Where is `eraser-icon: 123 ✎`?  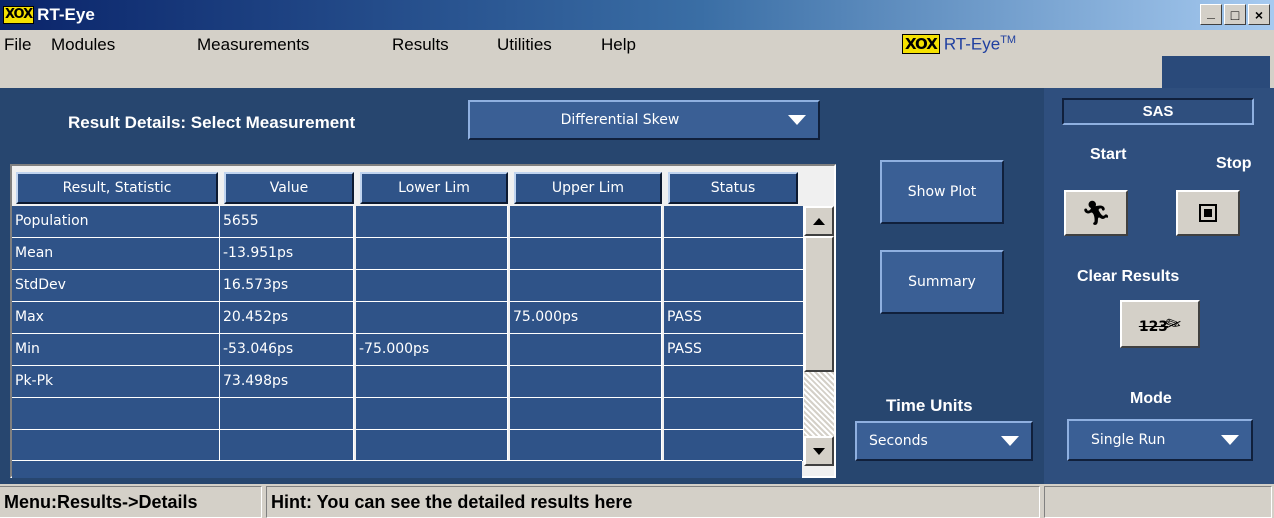 eraser-icon: 123 ✎ is located at coordinates (1161, 324).